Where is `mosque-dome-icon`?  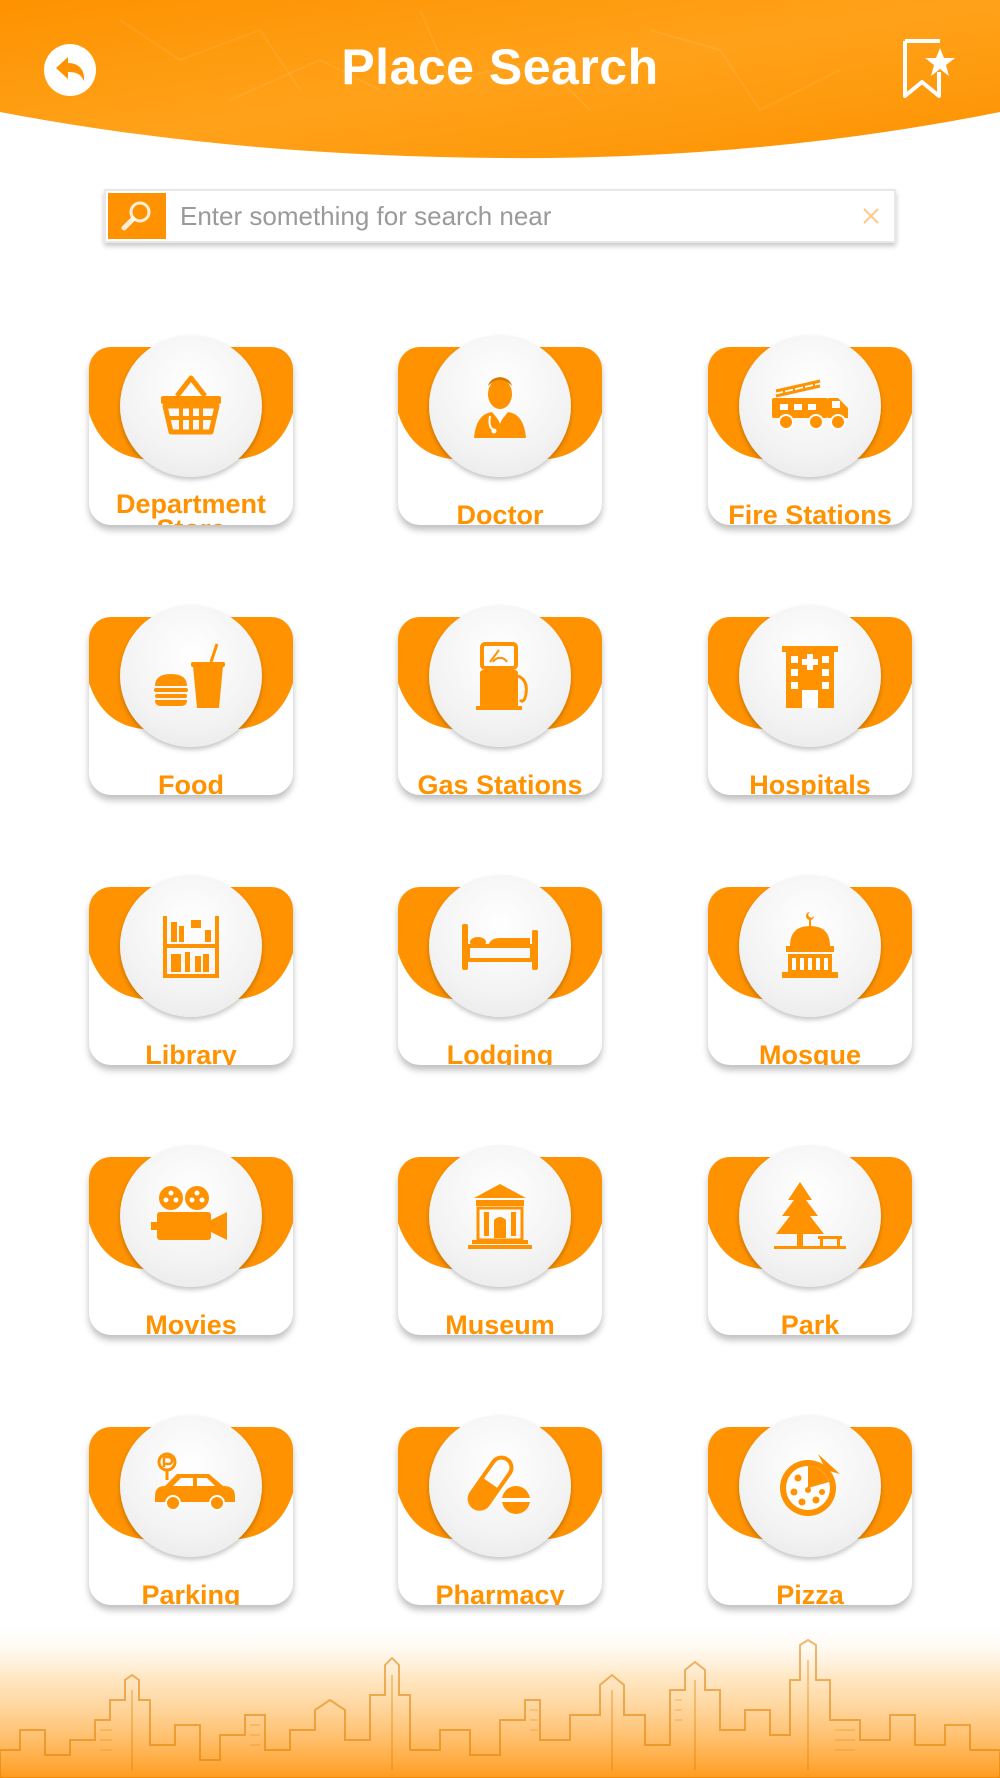
mosque-dome-icon is located at coordinates (810, 945).